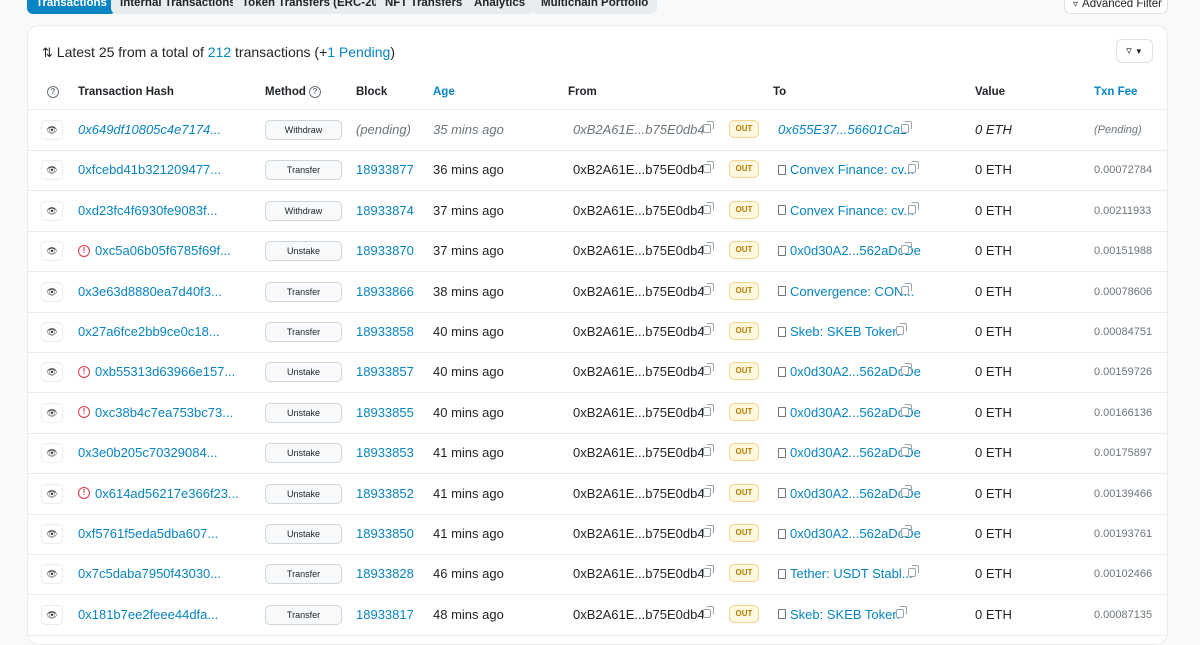 The width and height of the screenshot is (1200, 645). I want to click on summary-pending-link: 1 Pending, so click(358, 52).